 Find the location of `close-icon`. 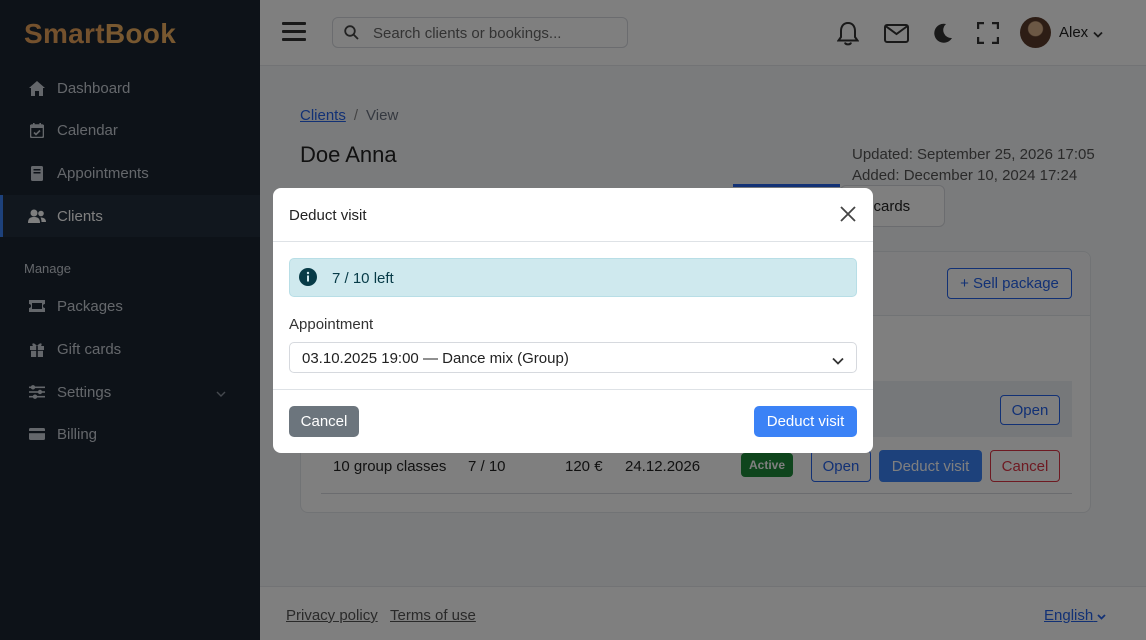

close-icon is located at coordinates (849, 215).